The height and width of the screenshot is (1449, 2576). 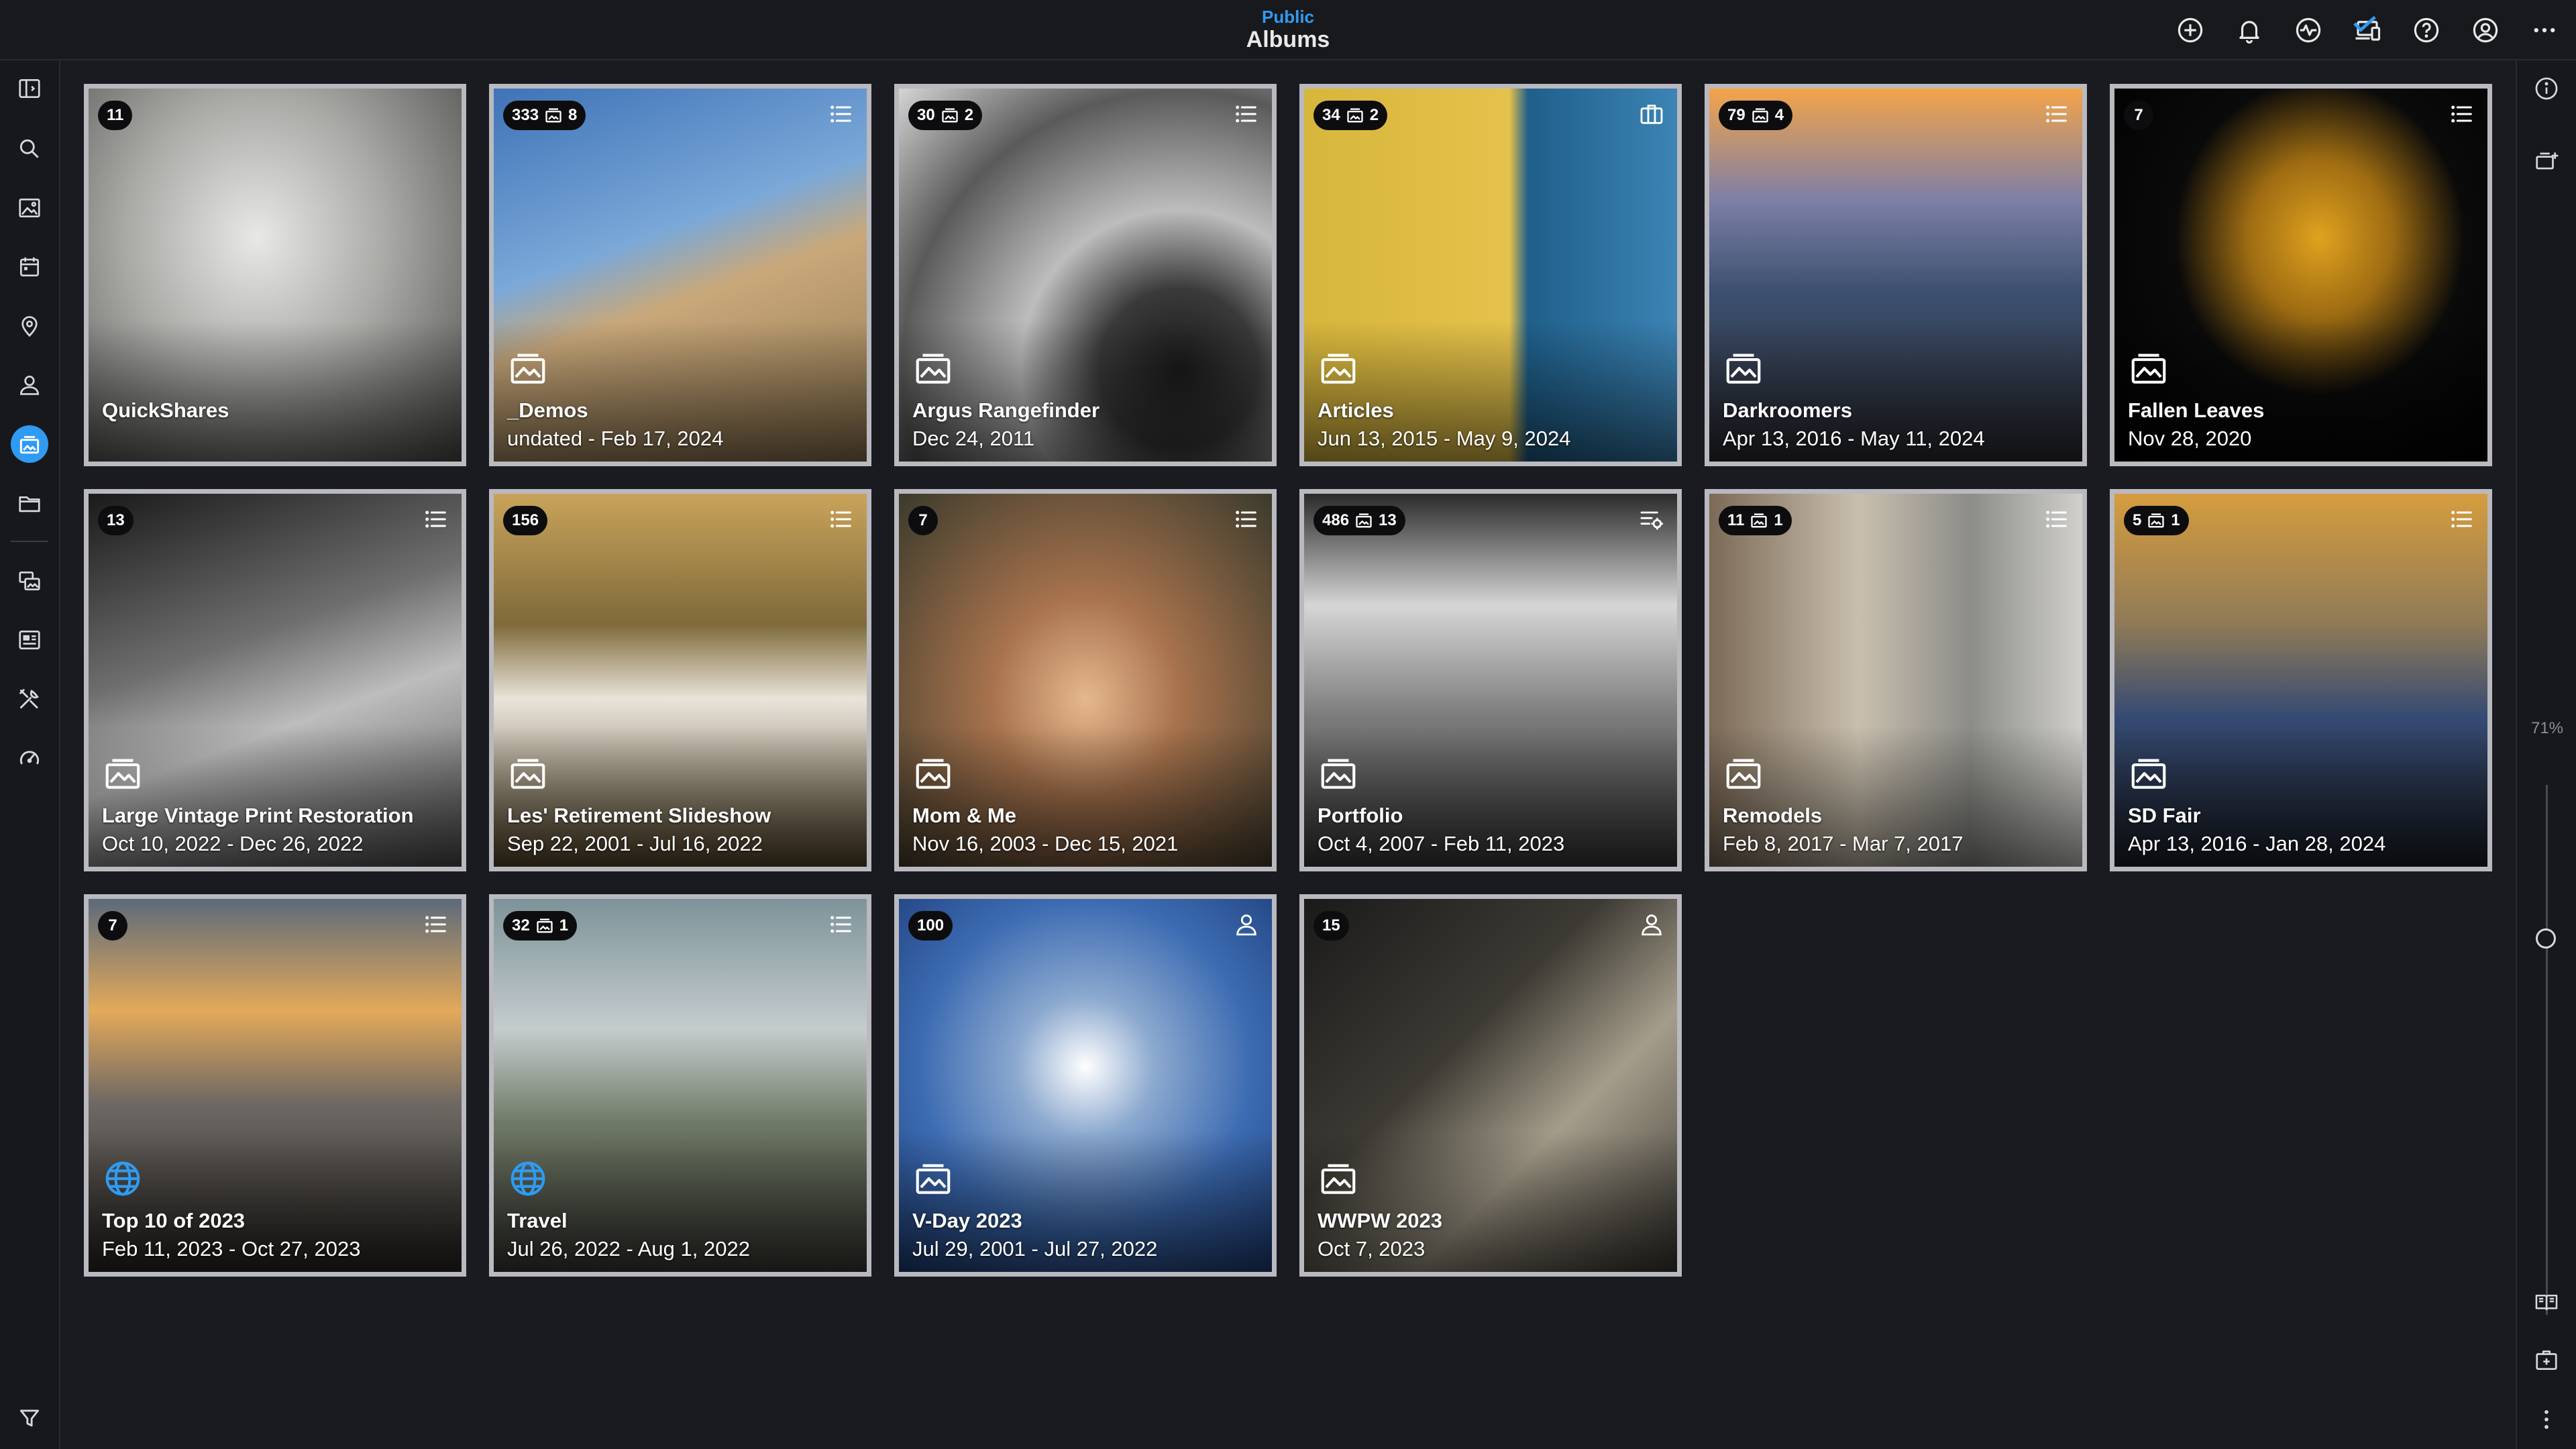 What do you see at coordinates (29, 326) in the screenshot?
I see `location-icon` at bounding box center [29, 326].